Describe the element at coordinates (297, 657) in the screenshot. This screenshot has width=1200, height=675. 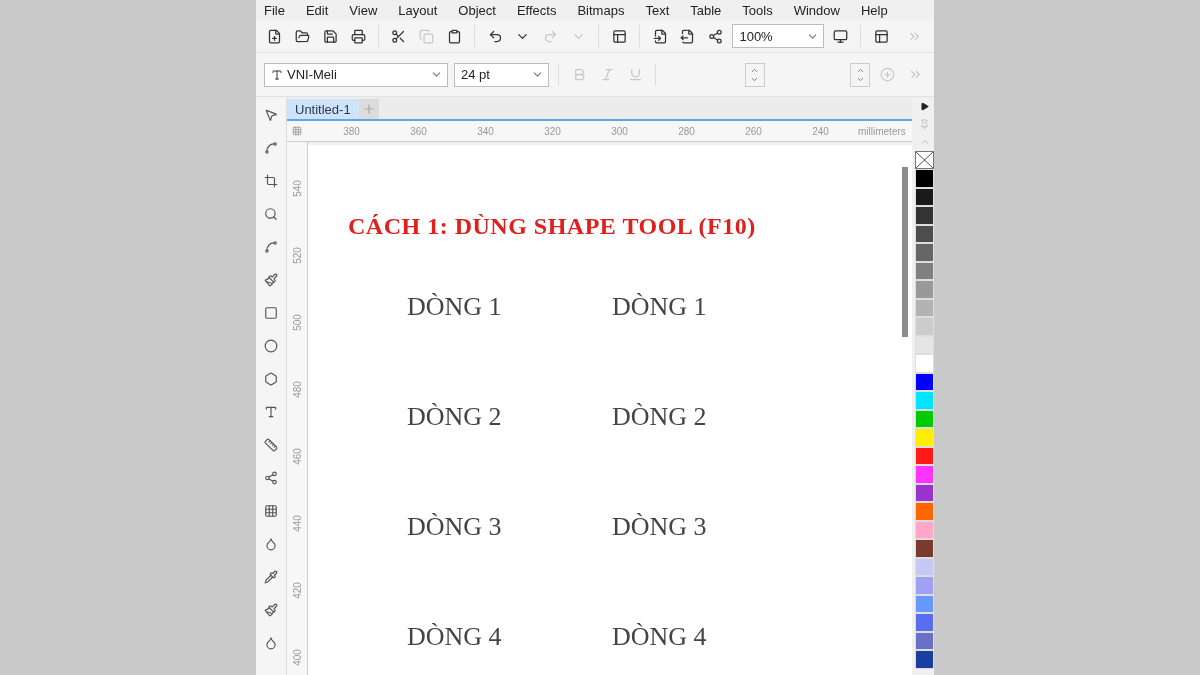
I see `ruler-label: 400` at that location.